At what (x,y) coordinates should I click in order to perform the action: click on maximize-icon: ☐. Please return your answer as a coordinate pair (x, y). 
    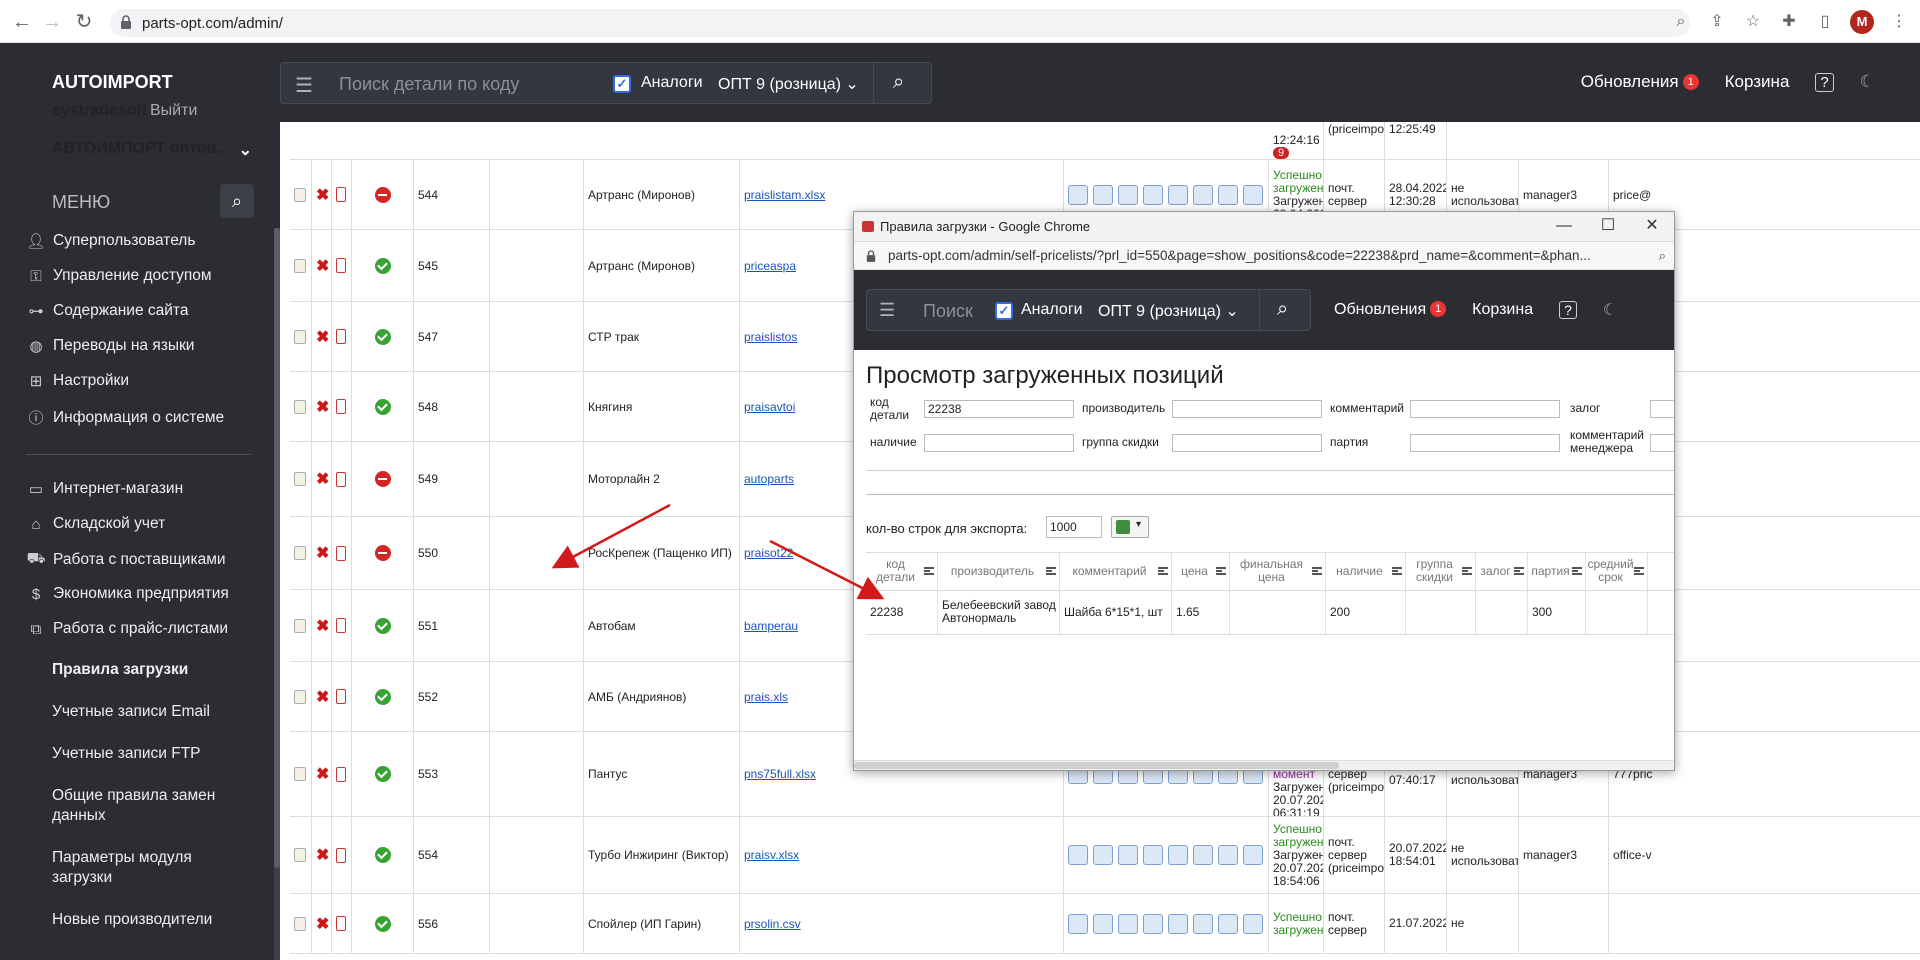
    Looking at the image, I should click on (1608, 227).